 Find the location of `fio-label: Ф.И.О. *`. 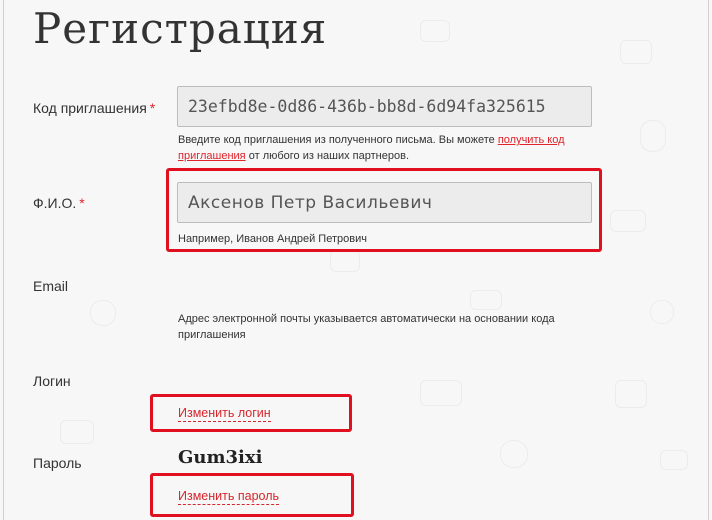

fio-label: Ф.И.О. * is located at coordinates (59, 203).